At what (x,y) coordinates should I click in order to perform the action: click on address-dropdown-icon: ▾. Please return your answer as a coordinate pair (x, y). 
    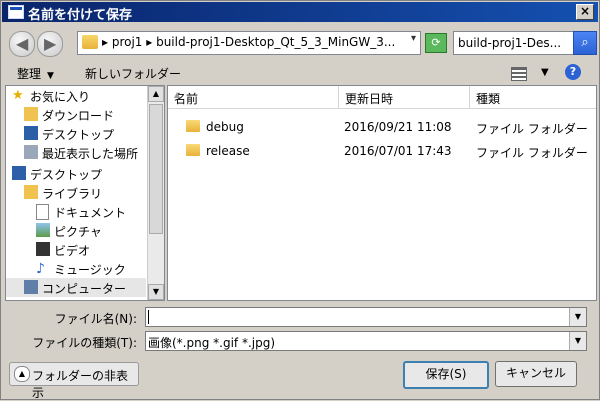
    Looking at the image, I should click on (413, 38).